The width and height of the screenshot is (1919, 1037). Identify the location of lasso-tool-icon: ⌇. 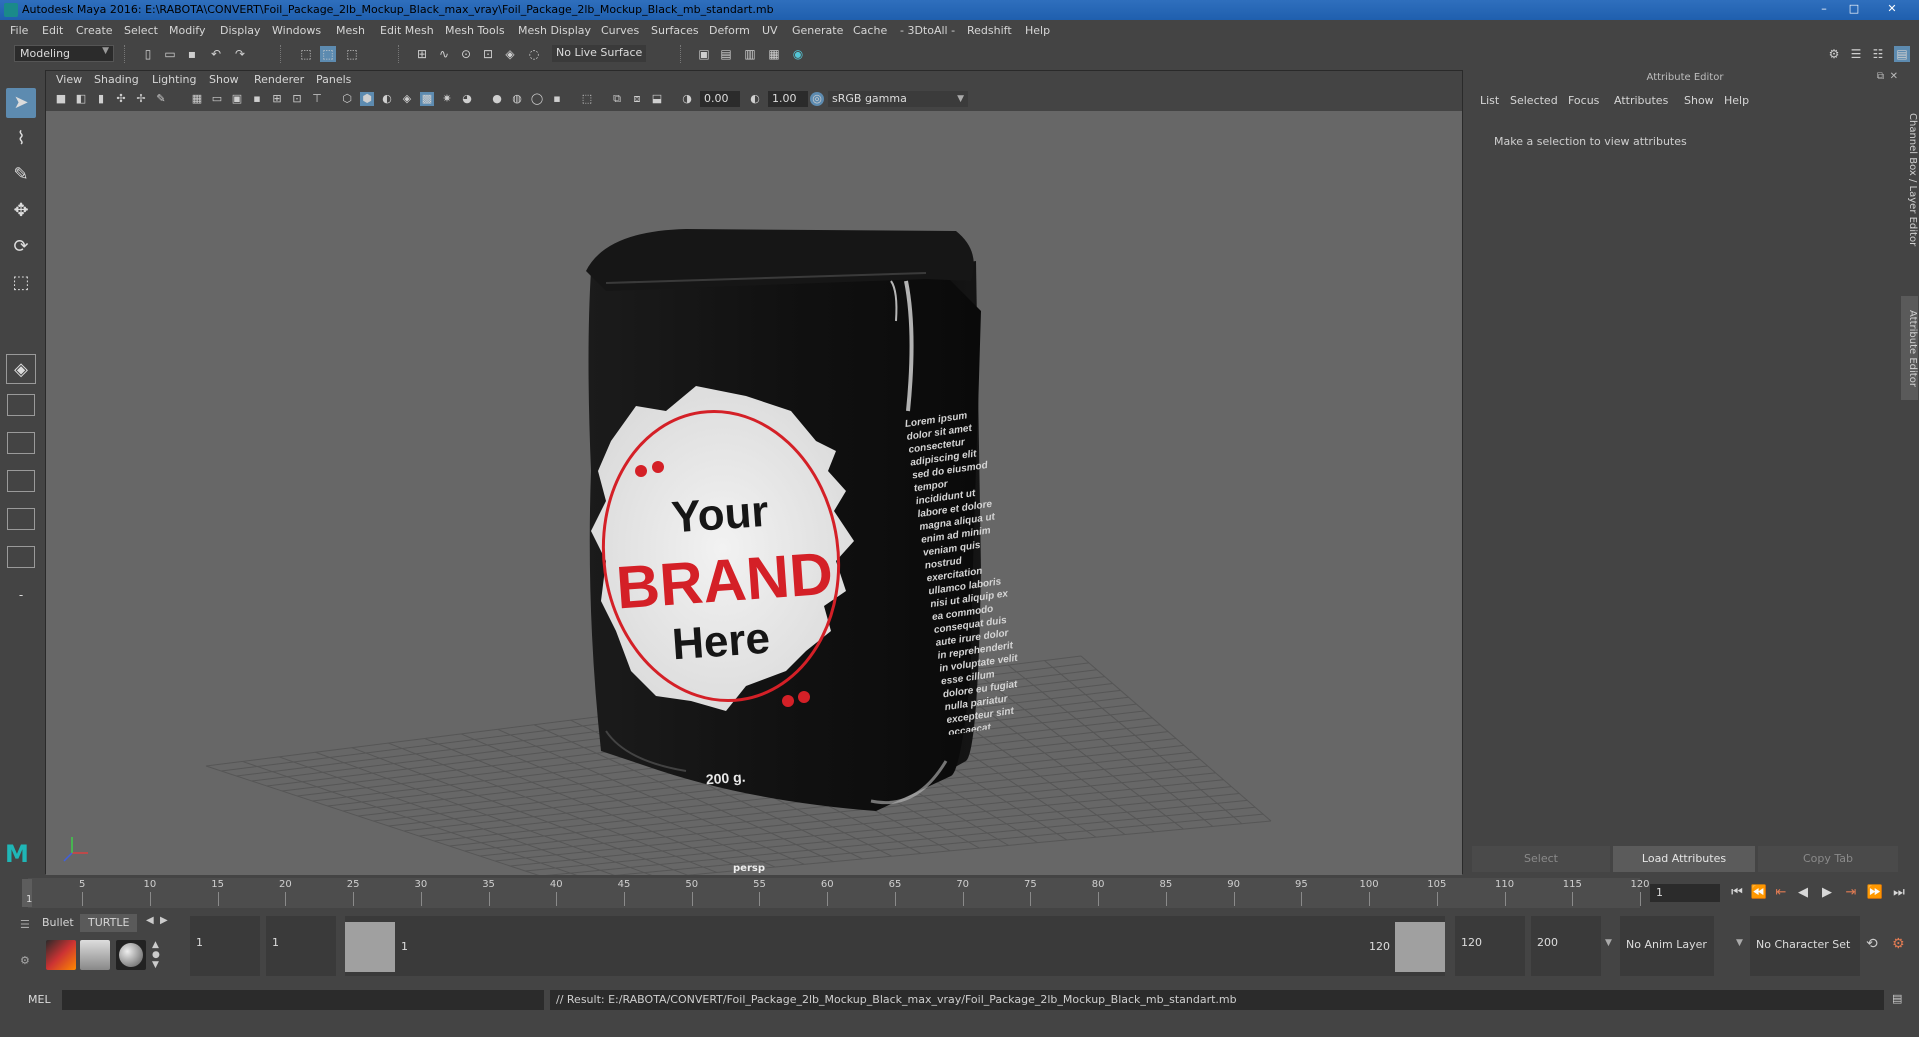
(21, 139).